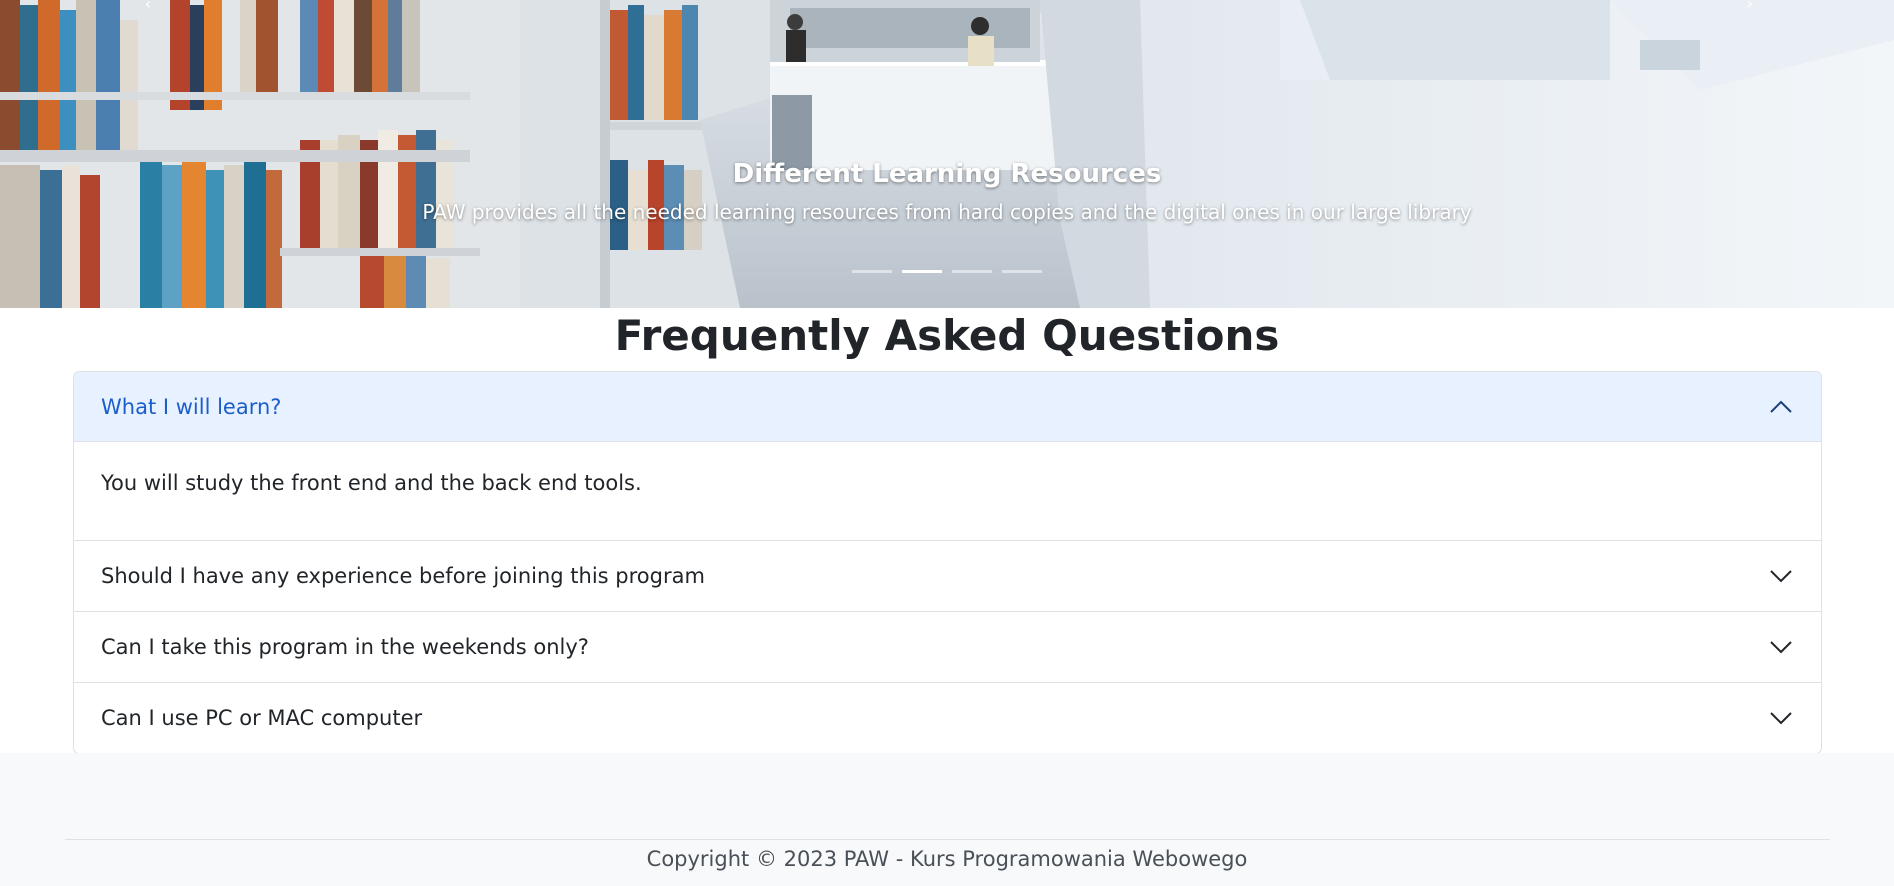  What do you see at coordinates (947, 335) in the screenshot?
I see `faq-heading: Frequently Asked Questions` at bounding box center [947, 335].